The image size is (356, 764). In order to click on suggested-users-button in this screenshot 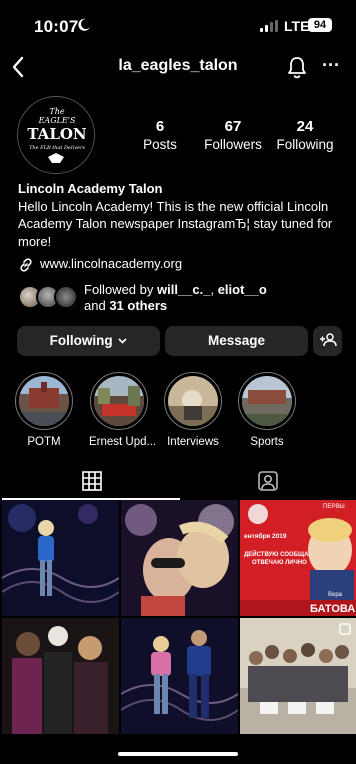, I will do `click(327, 341)`.